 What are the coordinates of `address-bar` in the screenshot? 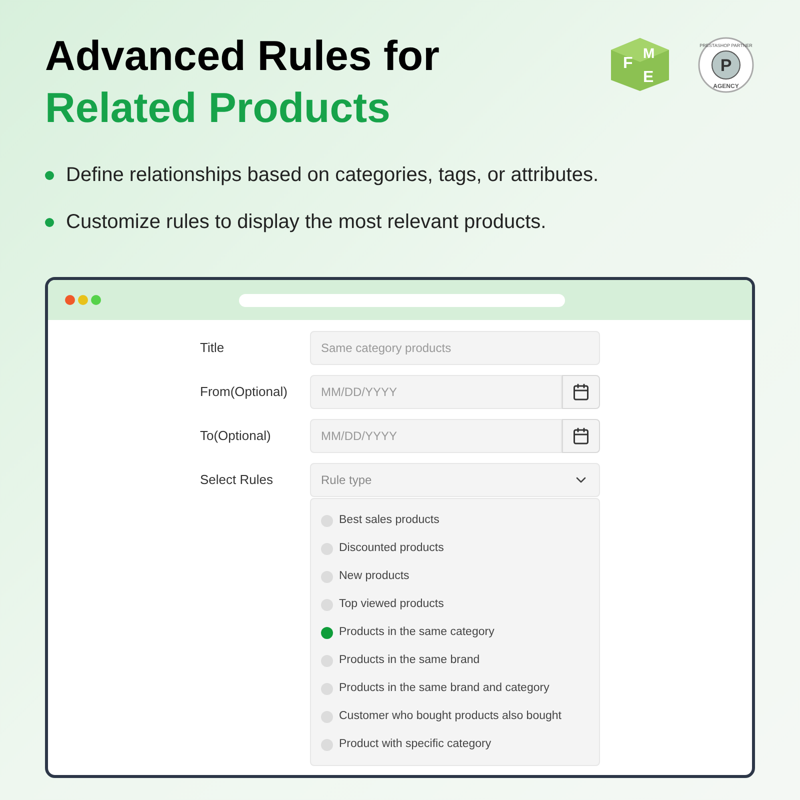 It's located at (402, 300).